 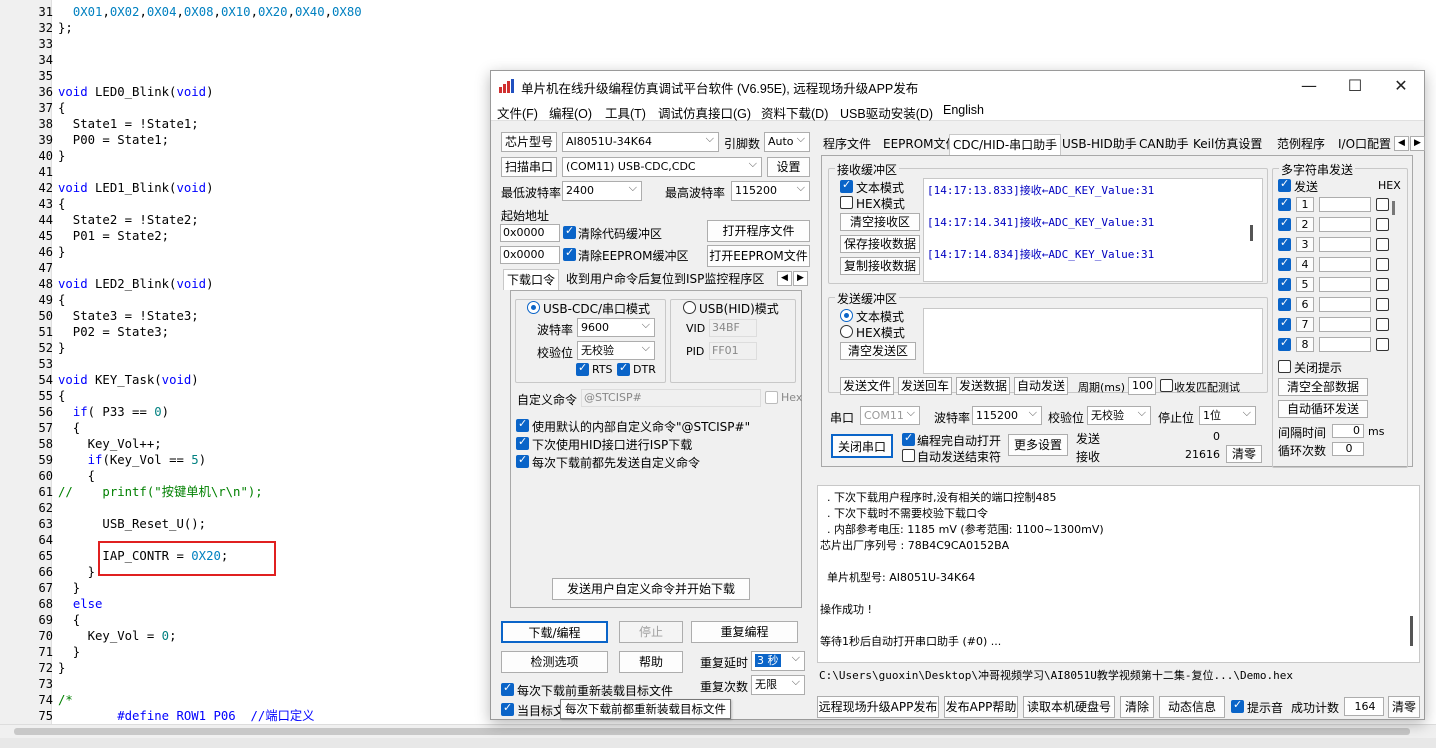 I want to click on baud-select: 9600, so click(x=616, y=327).